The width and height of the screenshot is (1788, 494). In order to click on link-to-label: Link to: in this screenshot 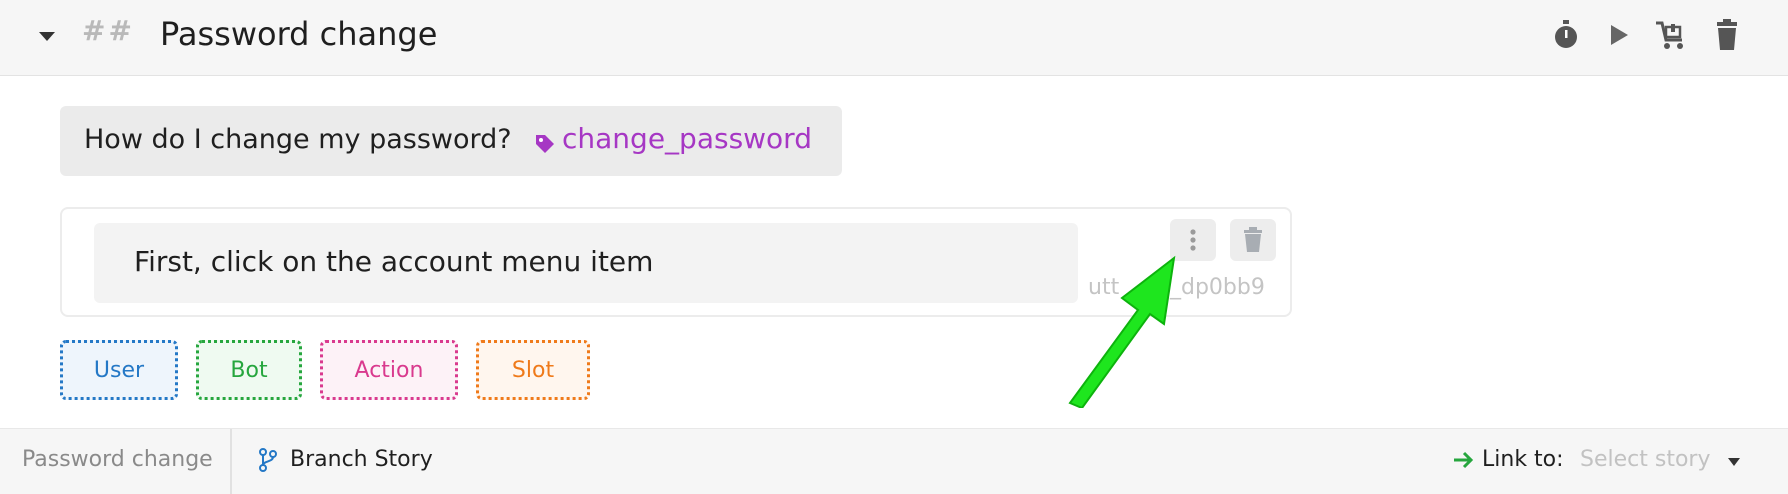, I will do `click(1523, 459)`.